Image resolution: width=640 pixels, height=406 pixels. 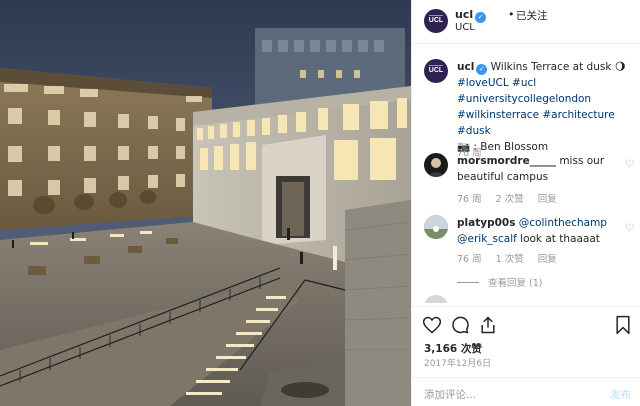 What do you see at coordinates (506, 161) in the screenshot?
I see `comment-username: morsmordre_____` at bounding box center [506, 161].